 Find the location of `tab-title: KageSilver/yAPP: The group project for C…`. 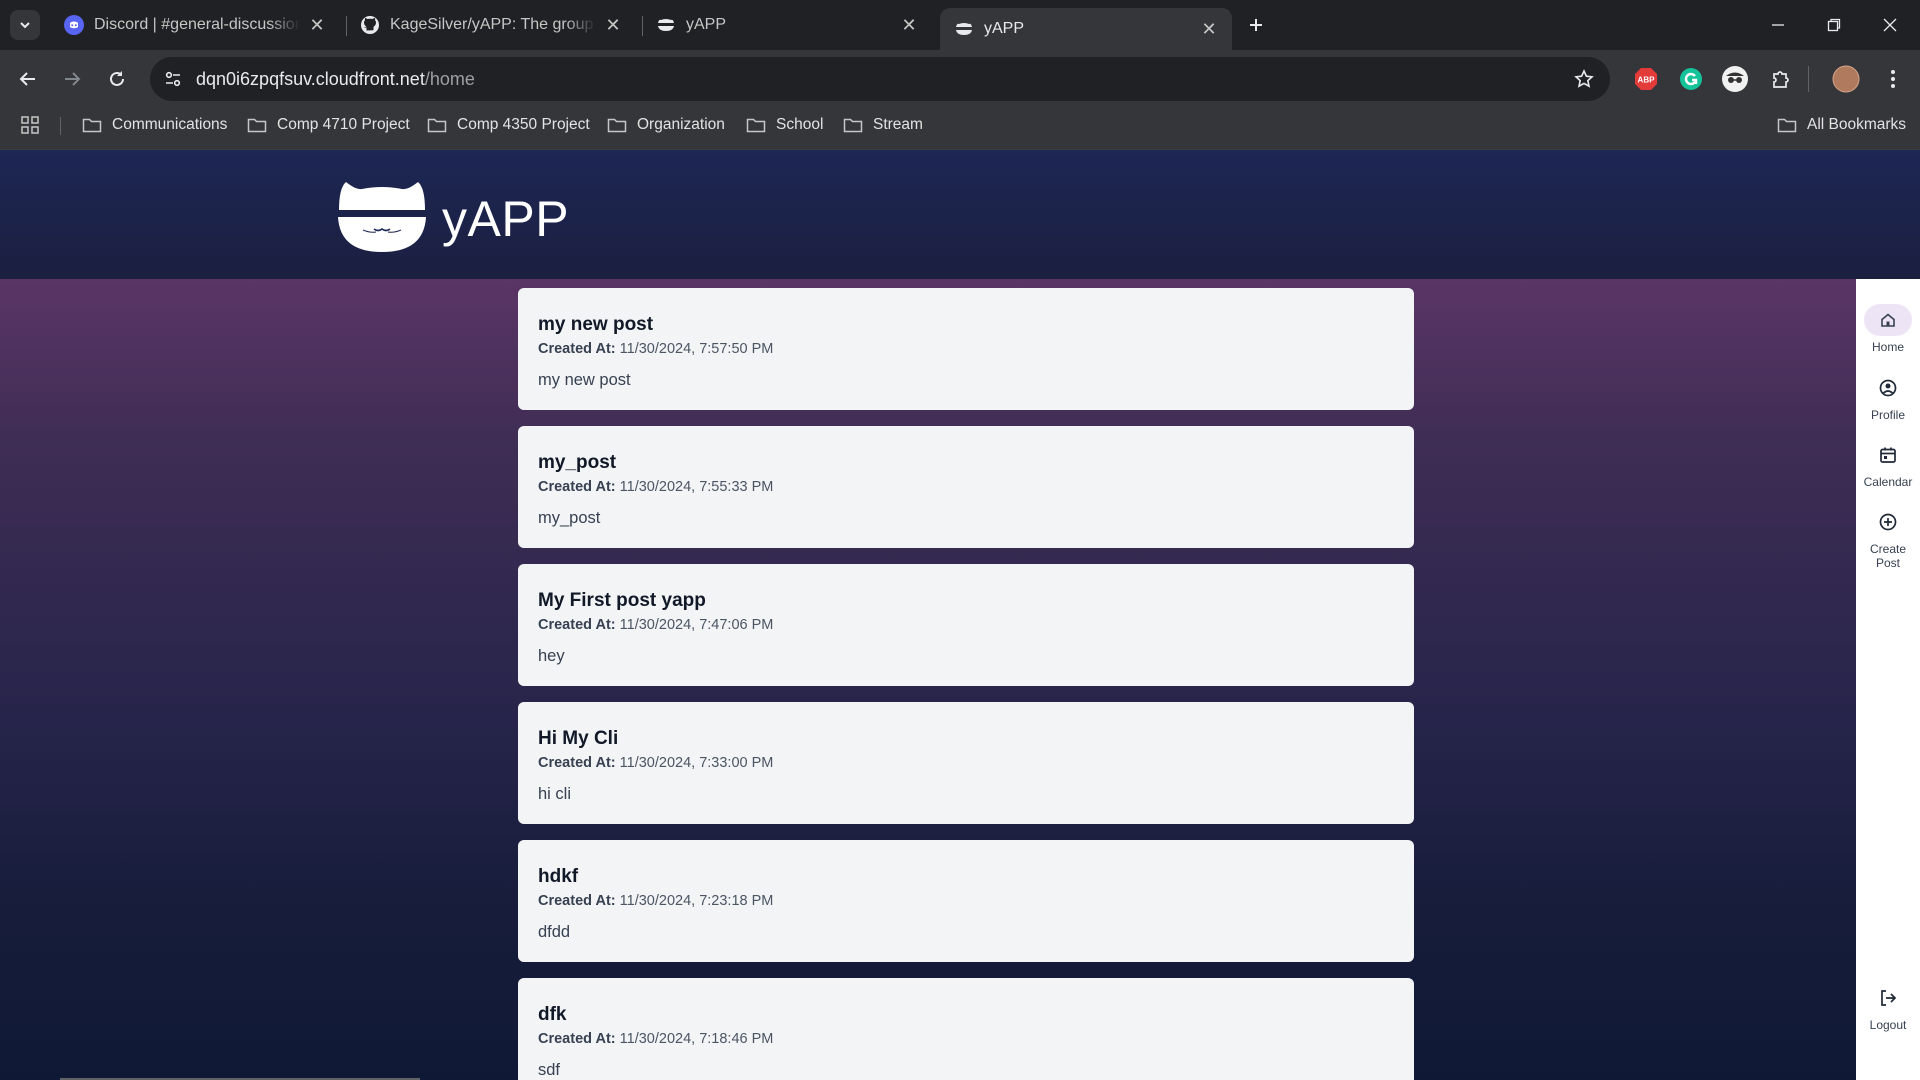

tab-title: KageSilver/yAPP: The group project for C… is located at coordinates (493, 24).